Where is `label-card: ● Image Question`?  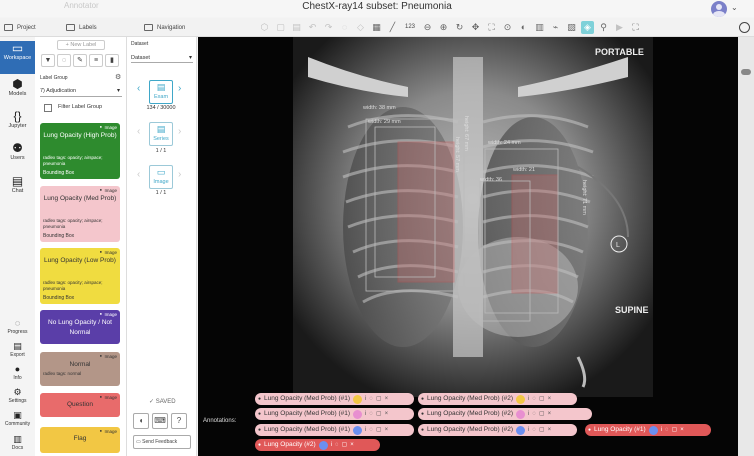
label-card: ● Image Question is located at coordinates (80, 405).